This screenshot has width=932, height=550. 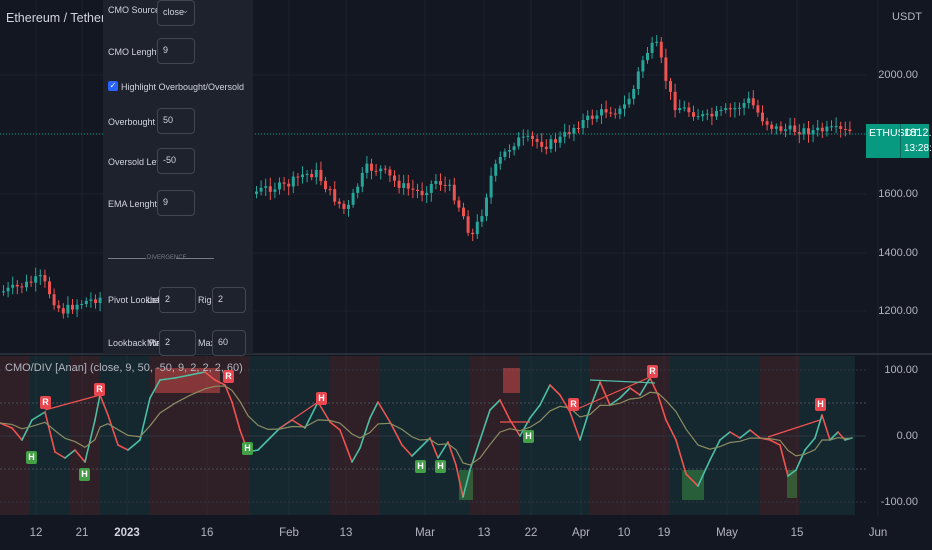 What do you see at coordinates (531, 533) in the screenshot?
I see `time-axis-label: 22` at bounding box center [531, 533].